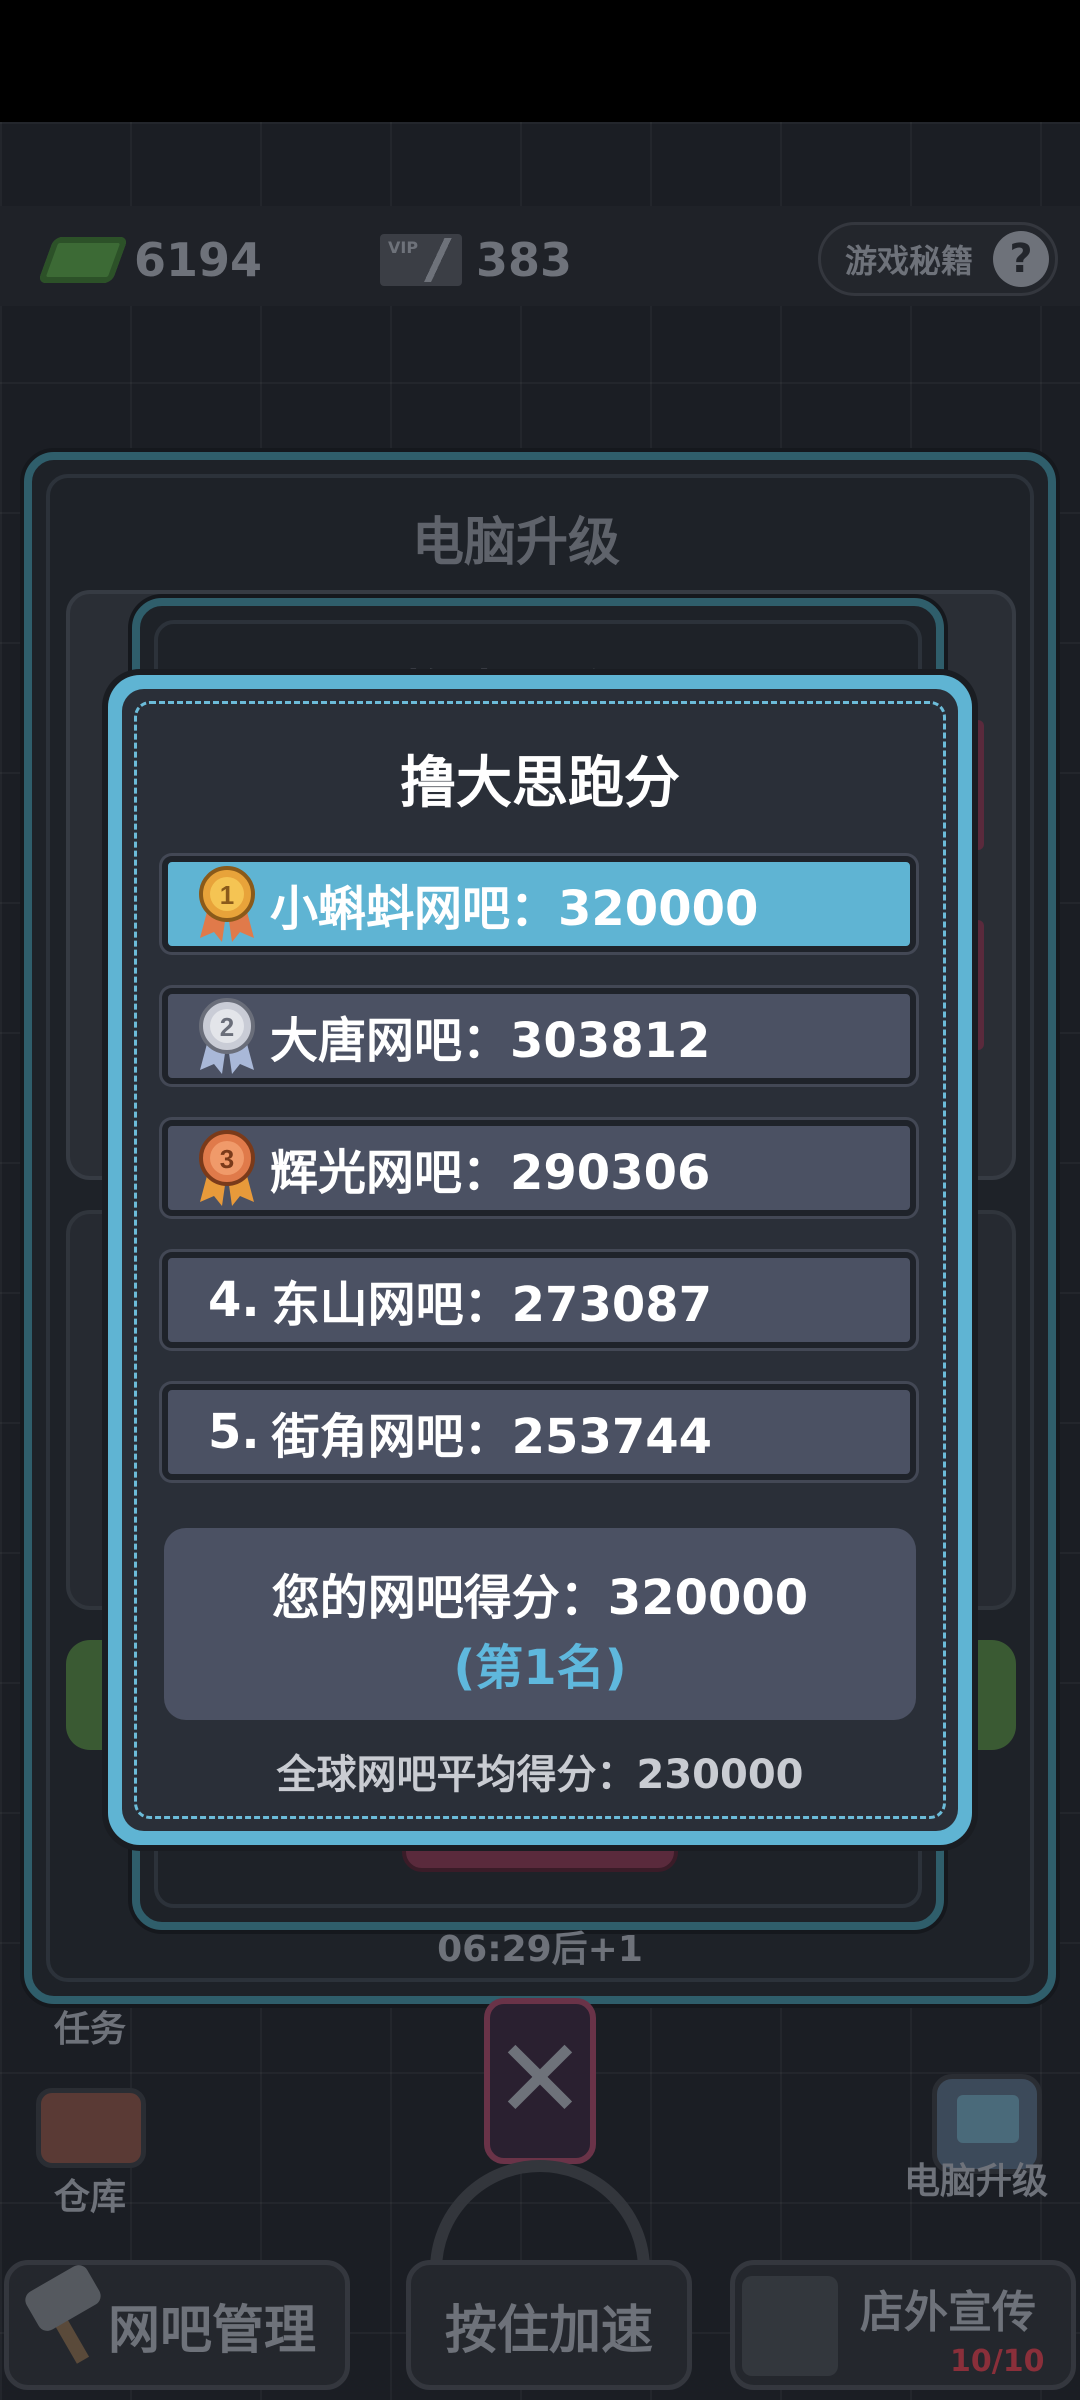 The width and height of the screenshot is (1080, 2400). I want to click on tasks-label: 任务, so click(90, 2026).